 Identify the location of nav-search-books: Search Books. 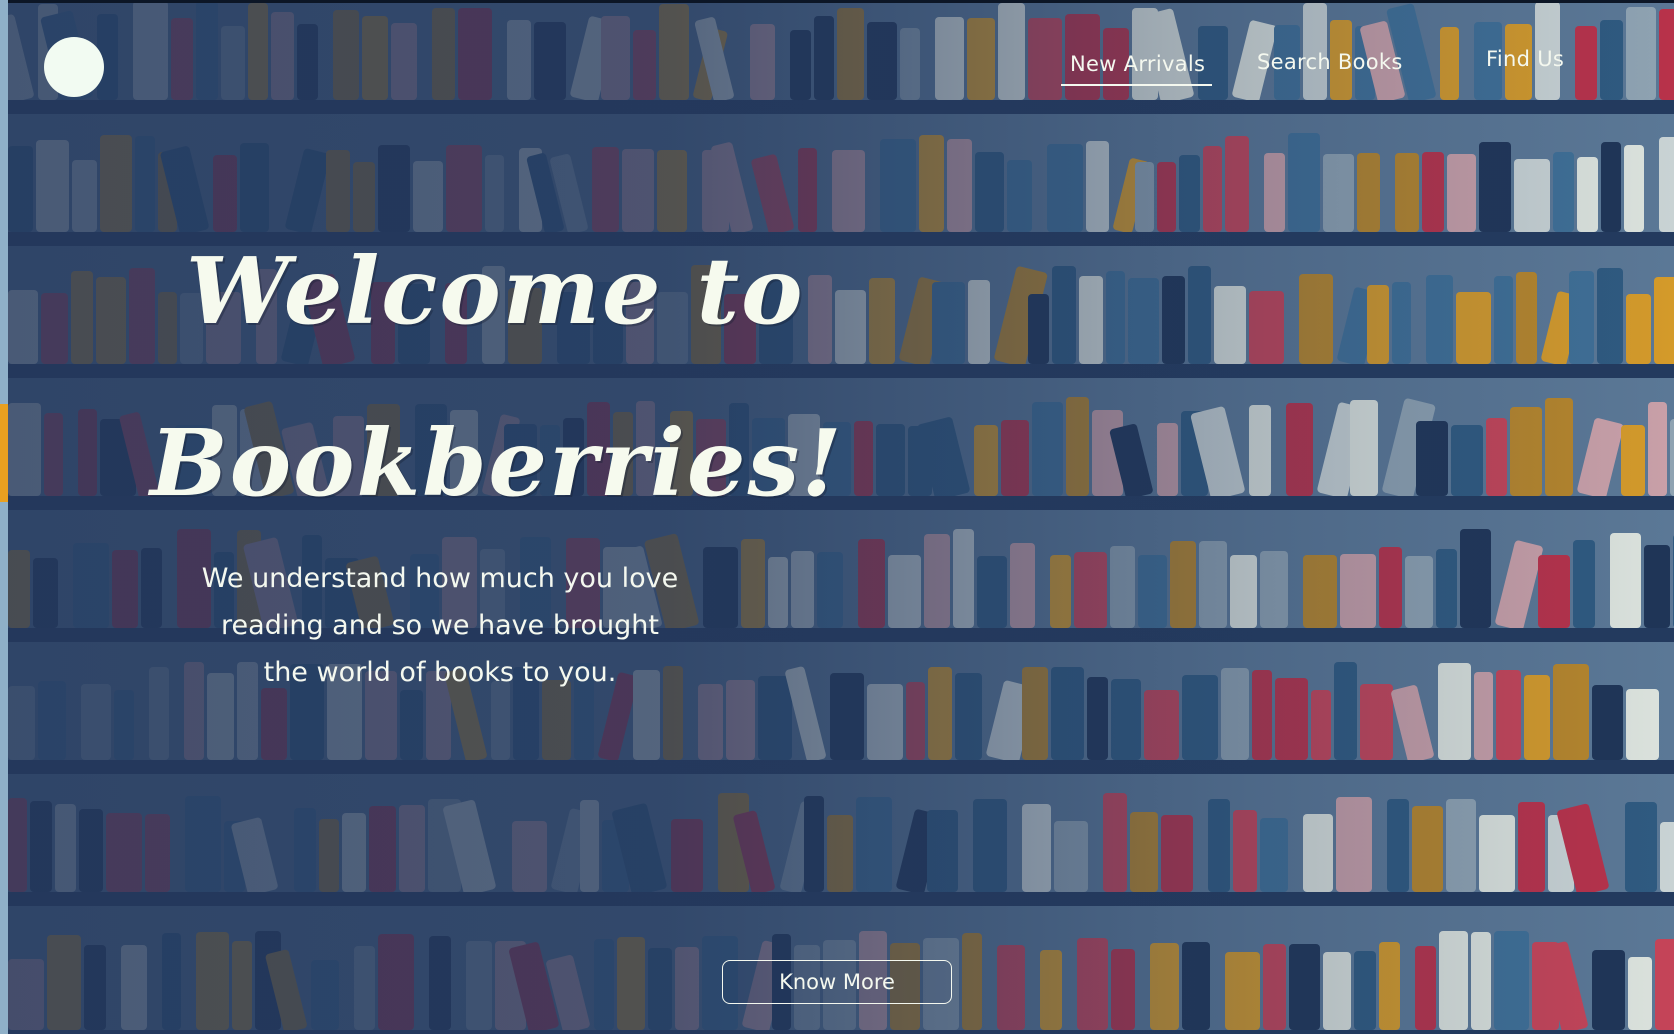
(1330, 62).